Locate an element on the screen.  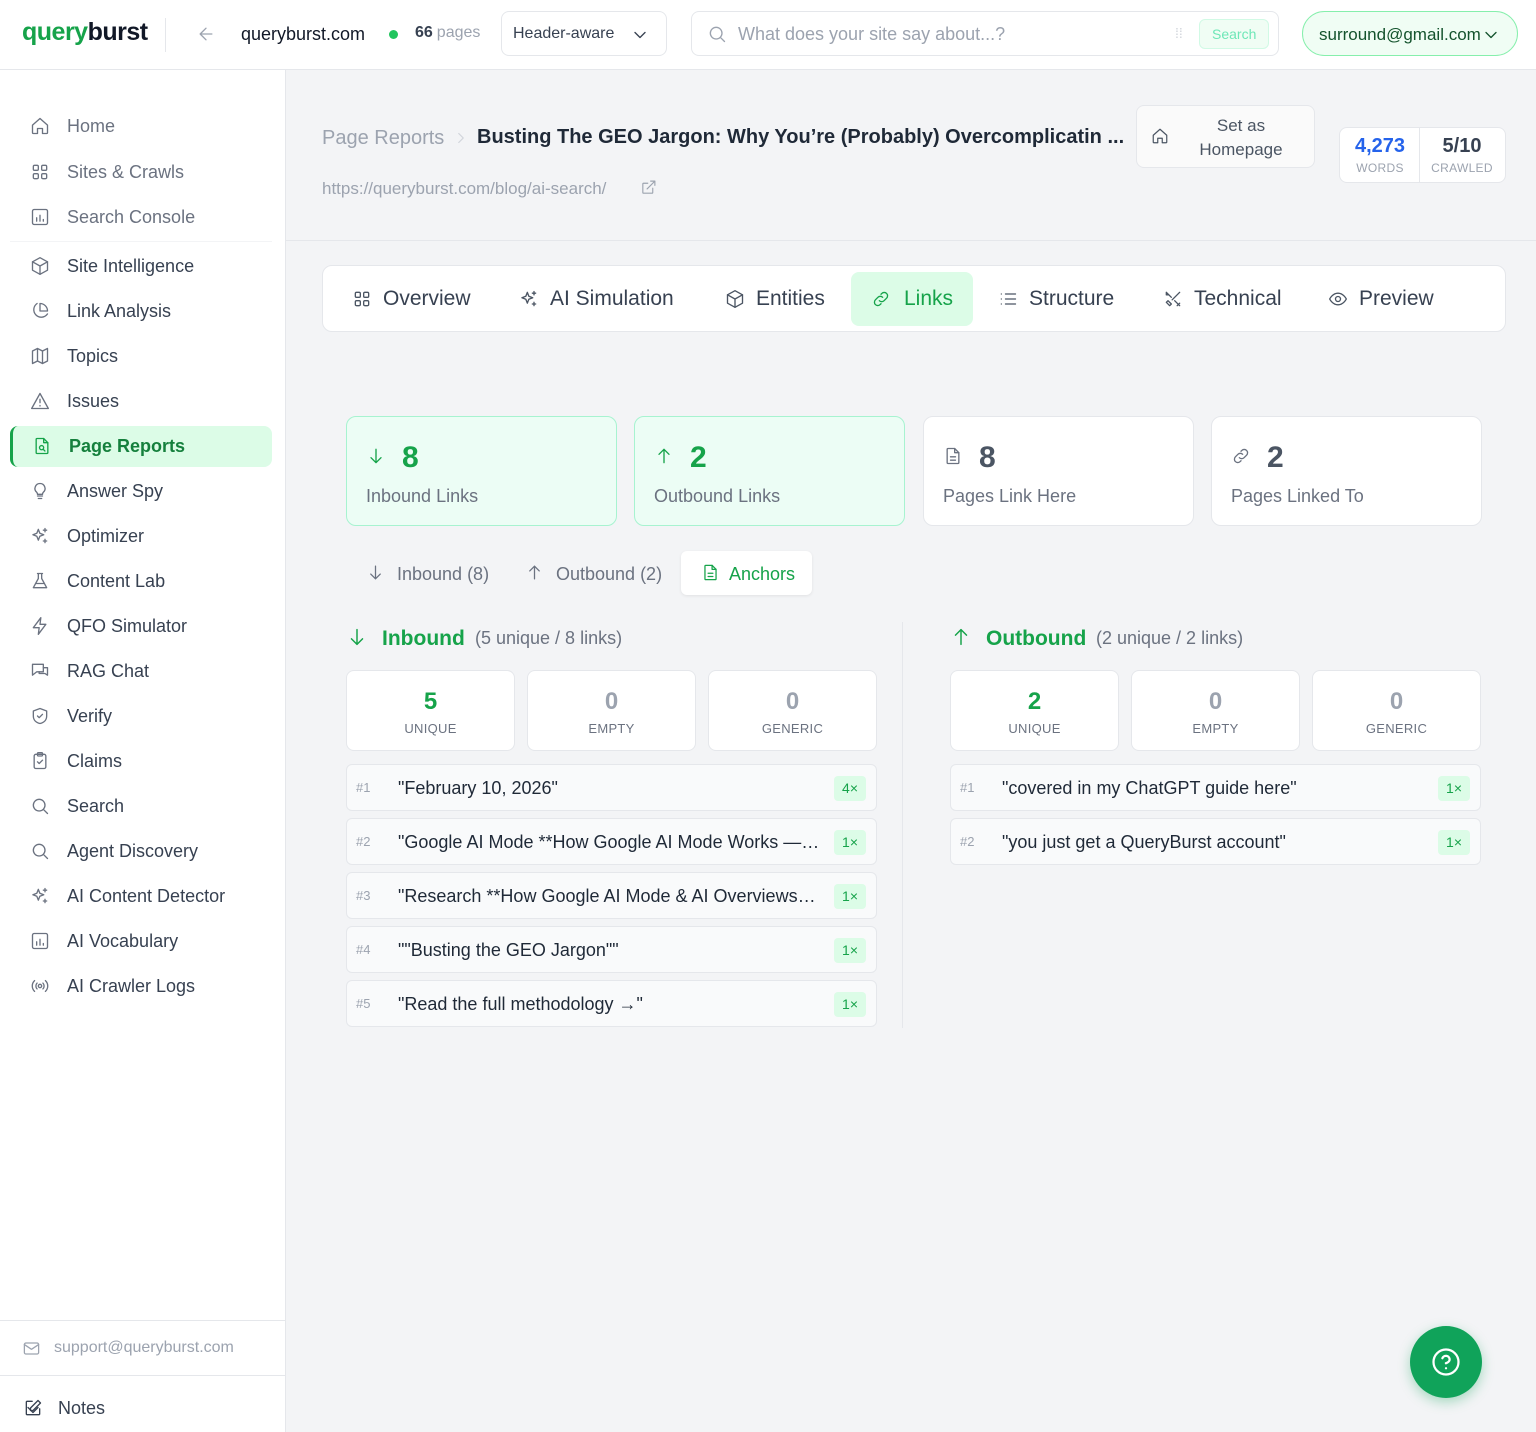
anchor-rank: #5 is located at coordinates (363, 1003).